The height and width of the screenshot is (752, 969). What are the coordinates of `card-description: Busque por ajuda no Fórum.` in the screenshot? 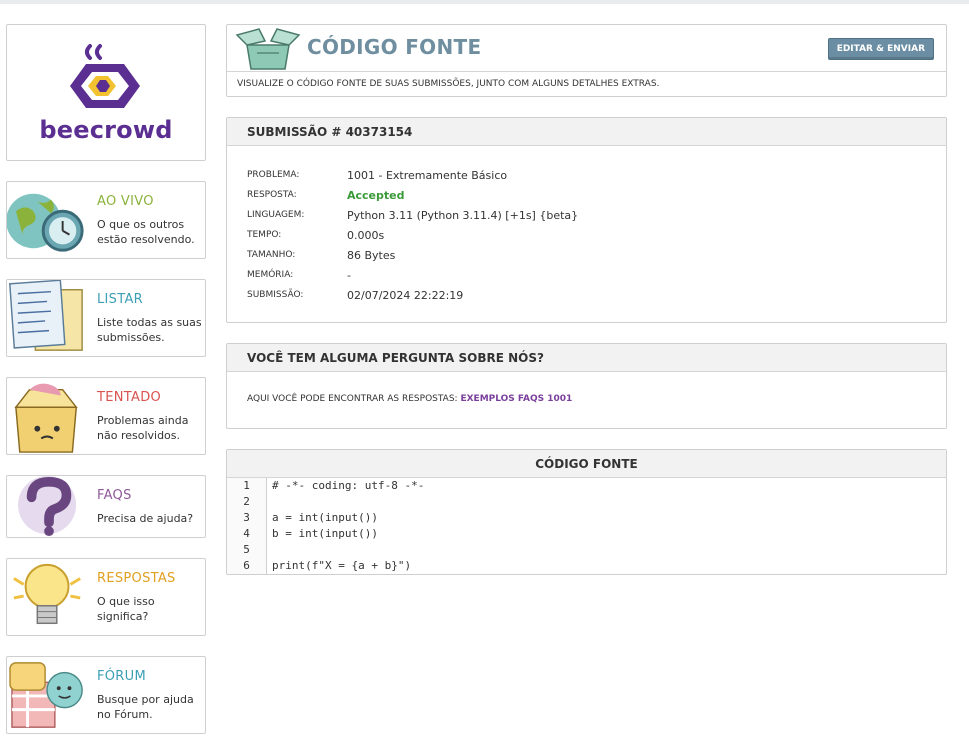 It's located at (145, 707).